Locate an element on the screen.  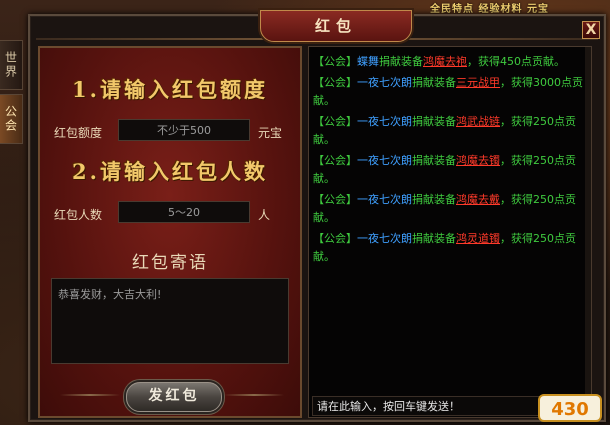
tab-guild: 公会 is located at coordinates (11, 119).